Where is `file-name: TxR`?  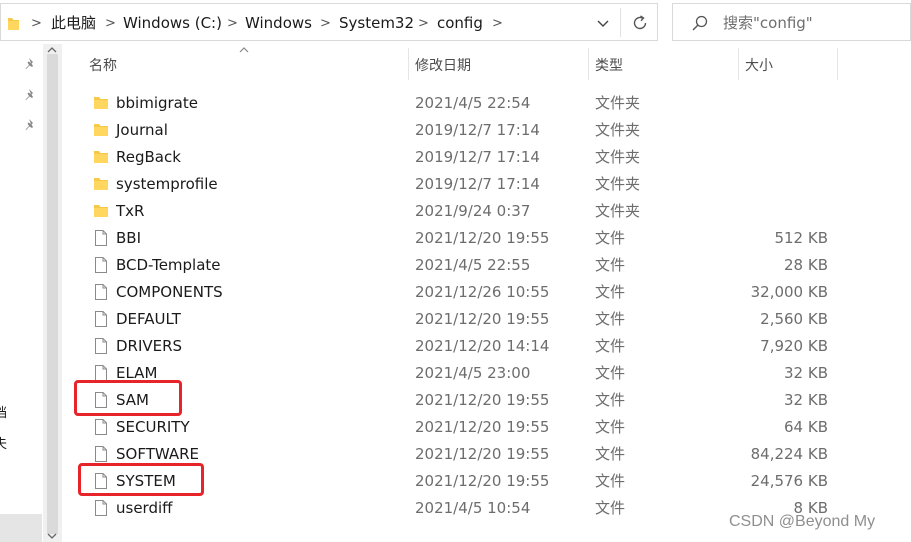
file-name: TxR is located at coordinates (130, 211).